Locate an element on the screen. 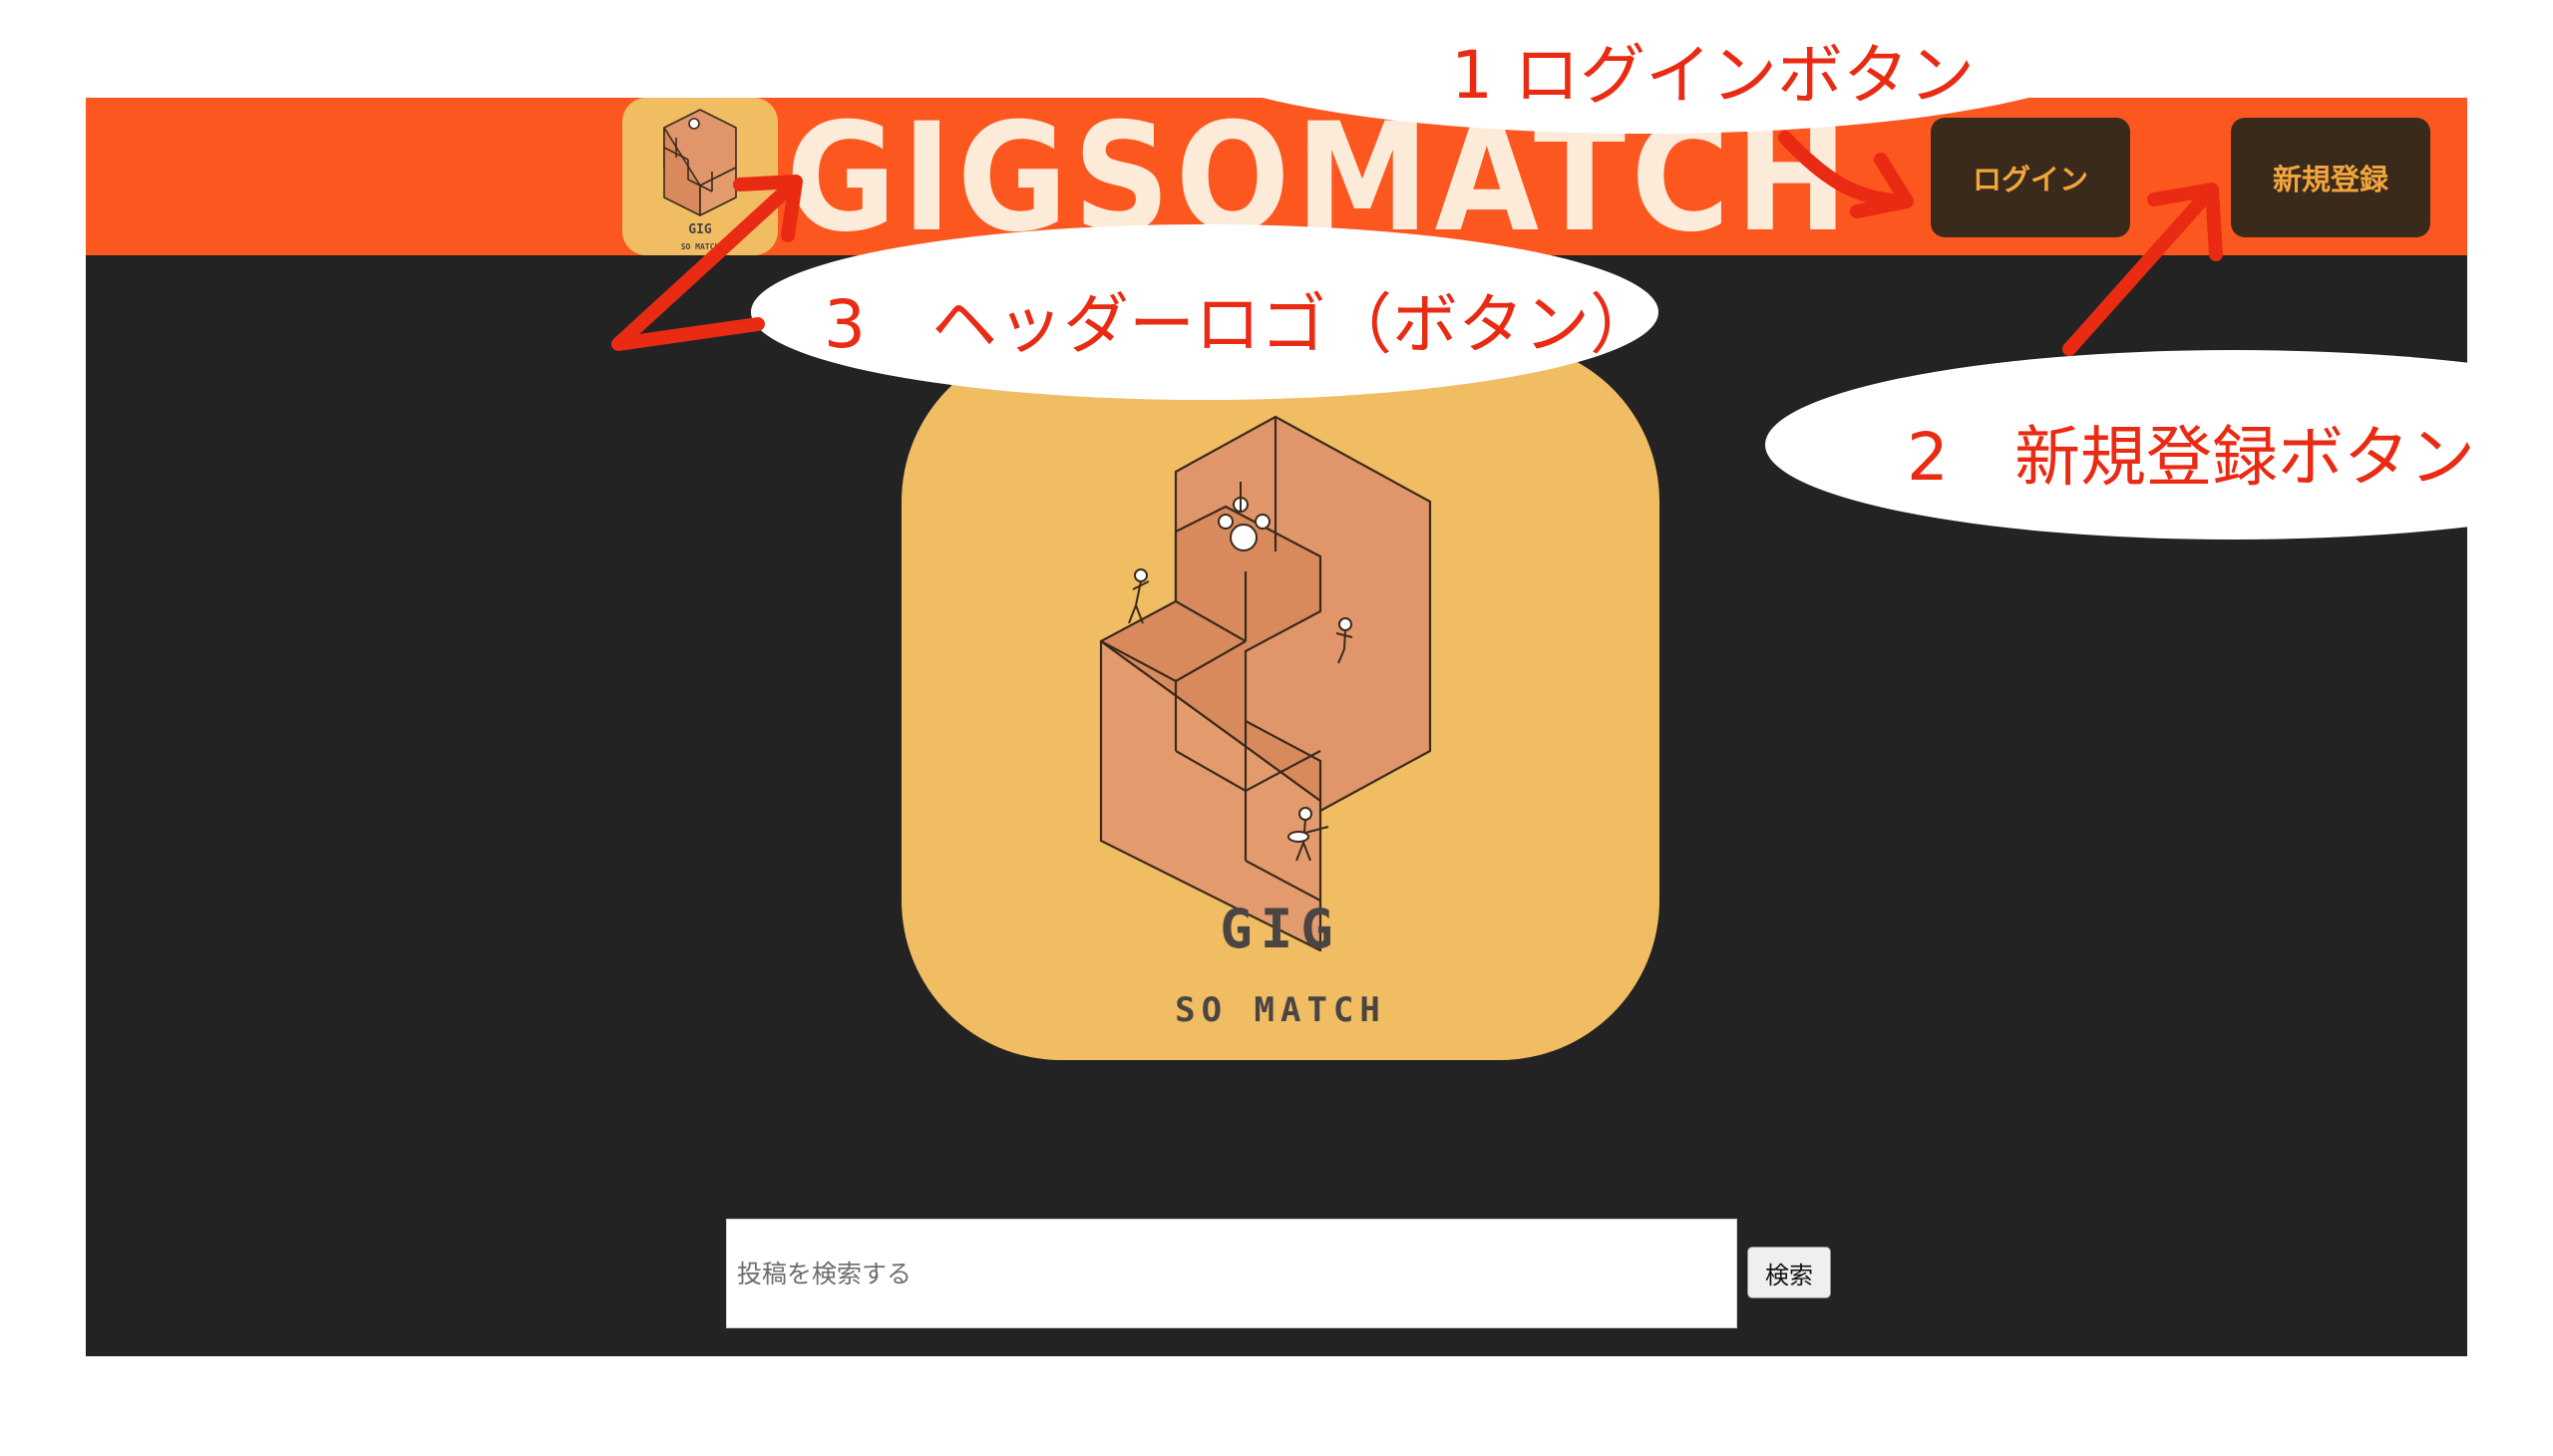 This screenshot has width=2553, height=1456. hero-logo: GIG SO MATCH is located at coordinates (1281, 701).